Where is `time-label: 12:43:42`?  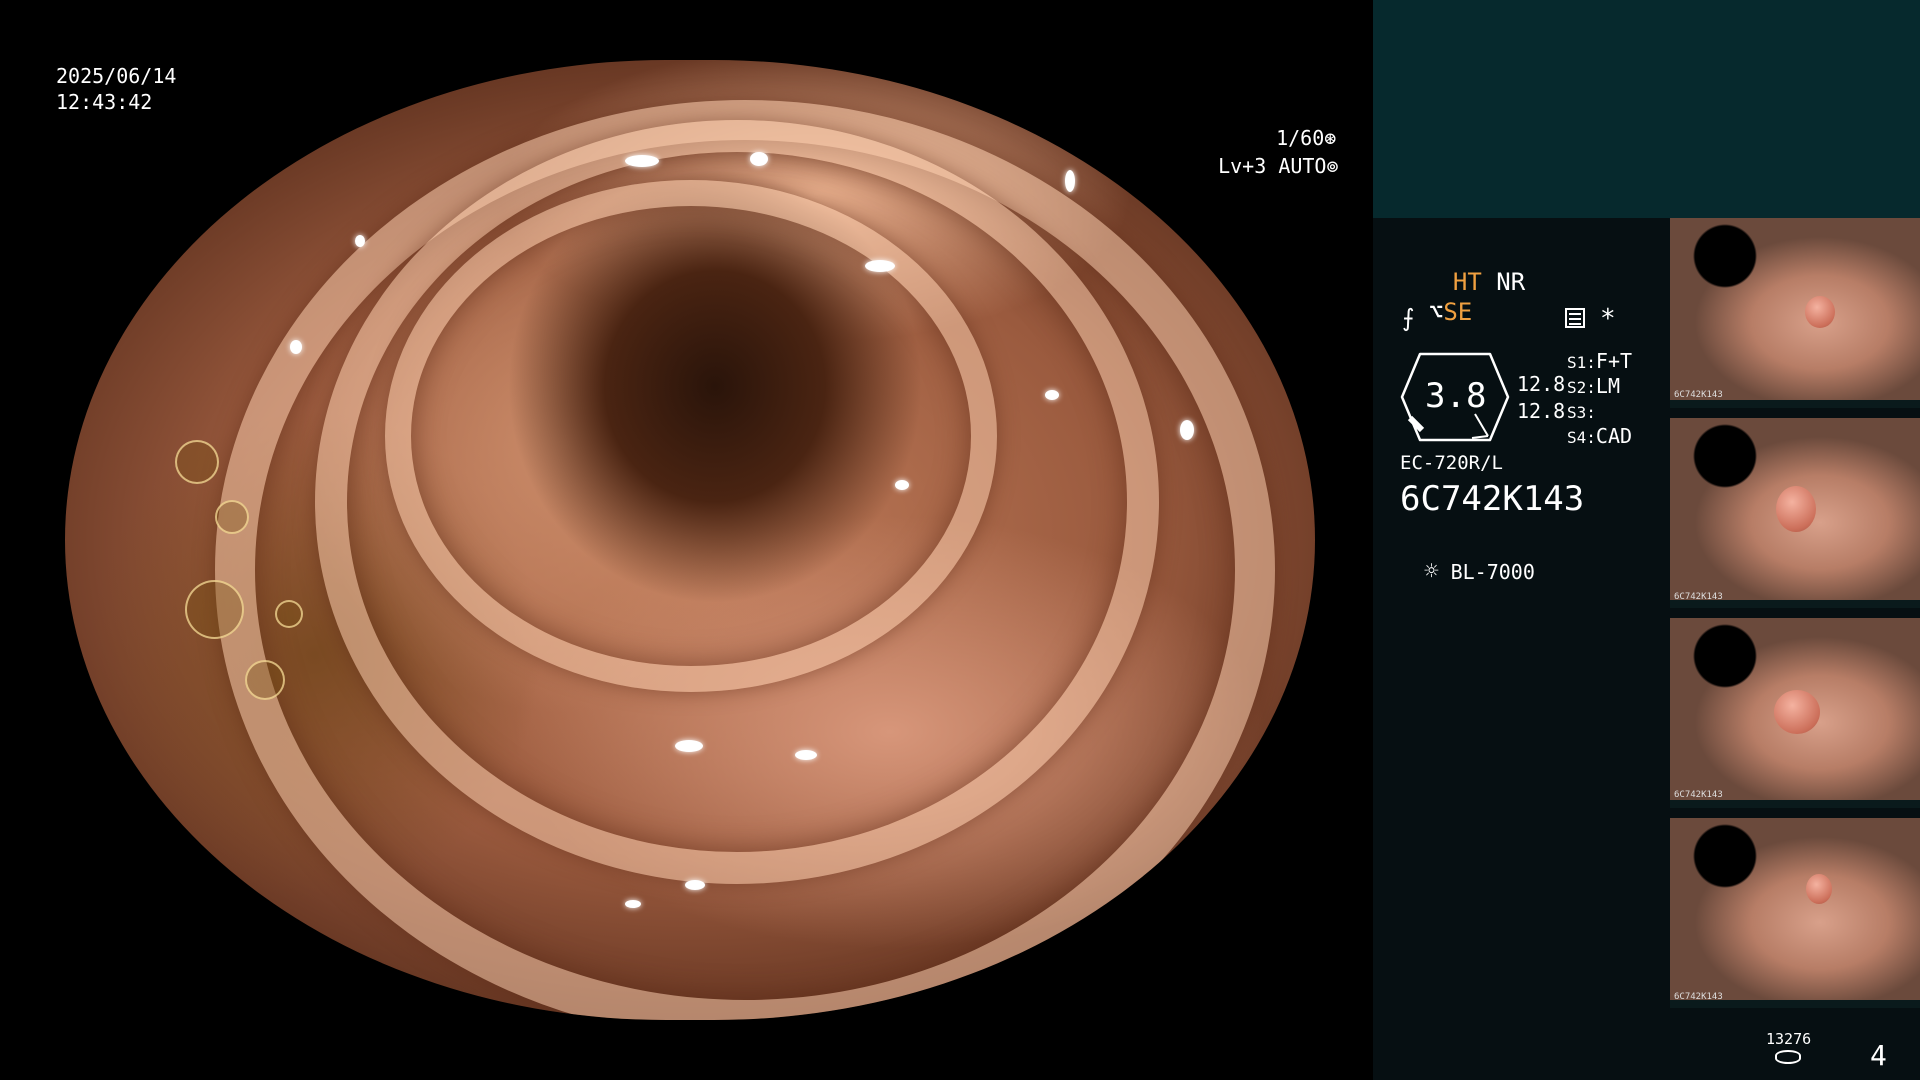
time-label: 12:43:42 is located at coordinates (104, 102).